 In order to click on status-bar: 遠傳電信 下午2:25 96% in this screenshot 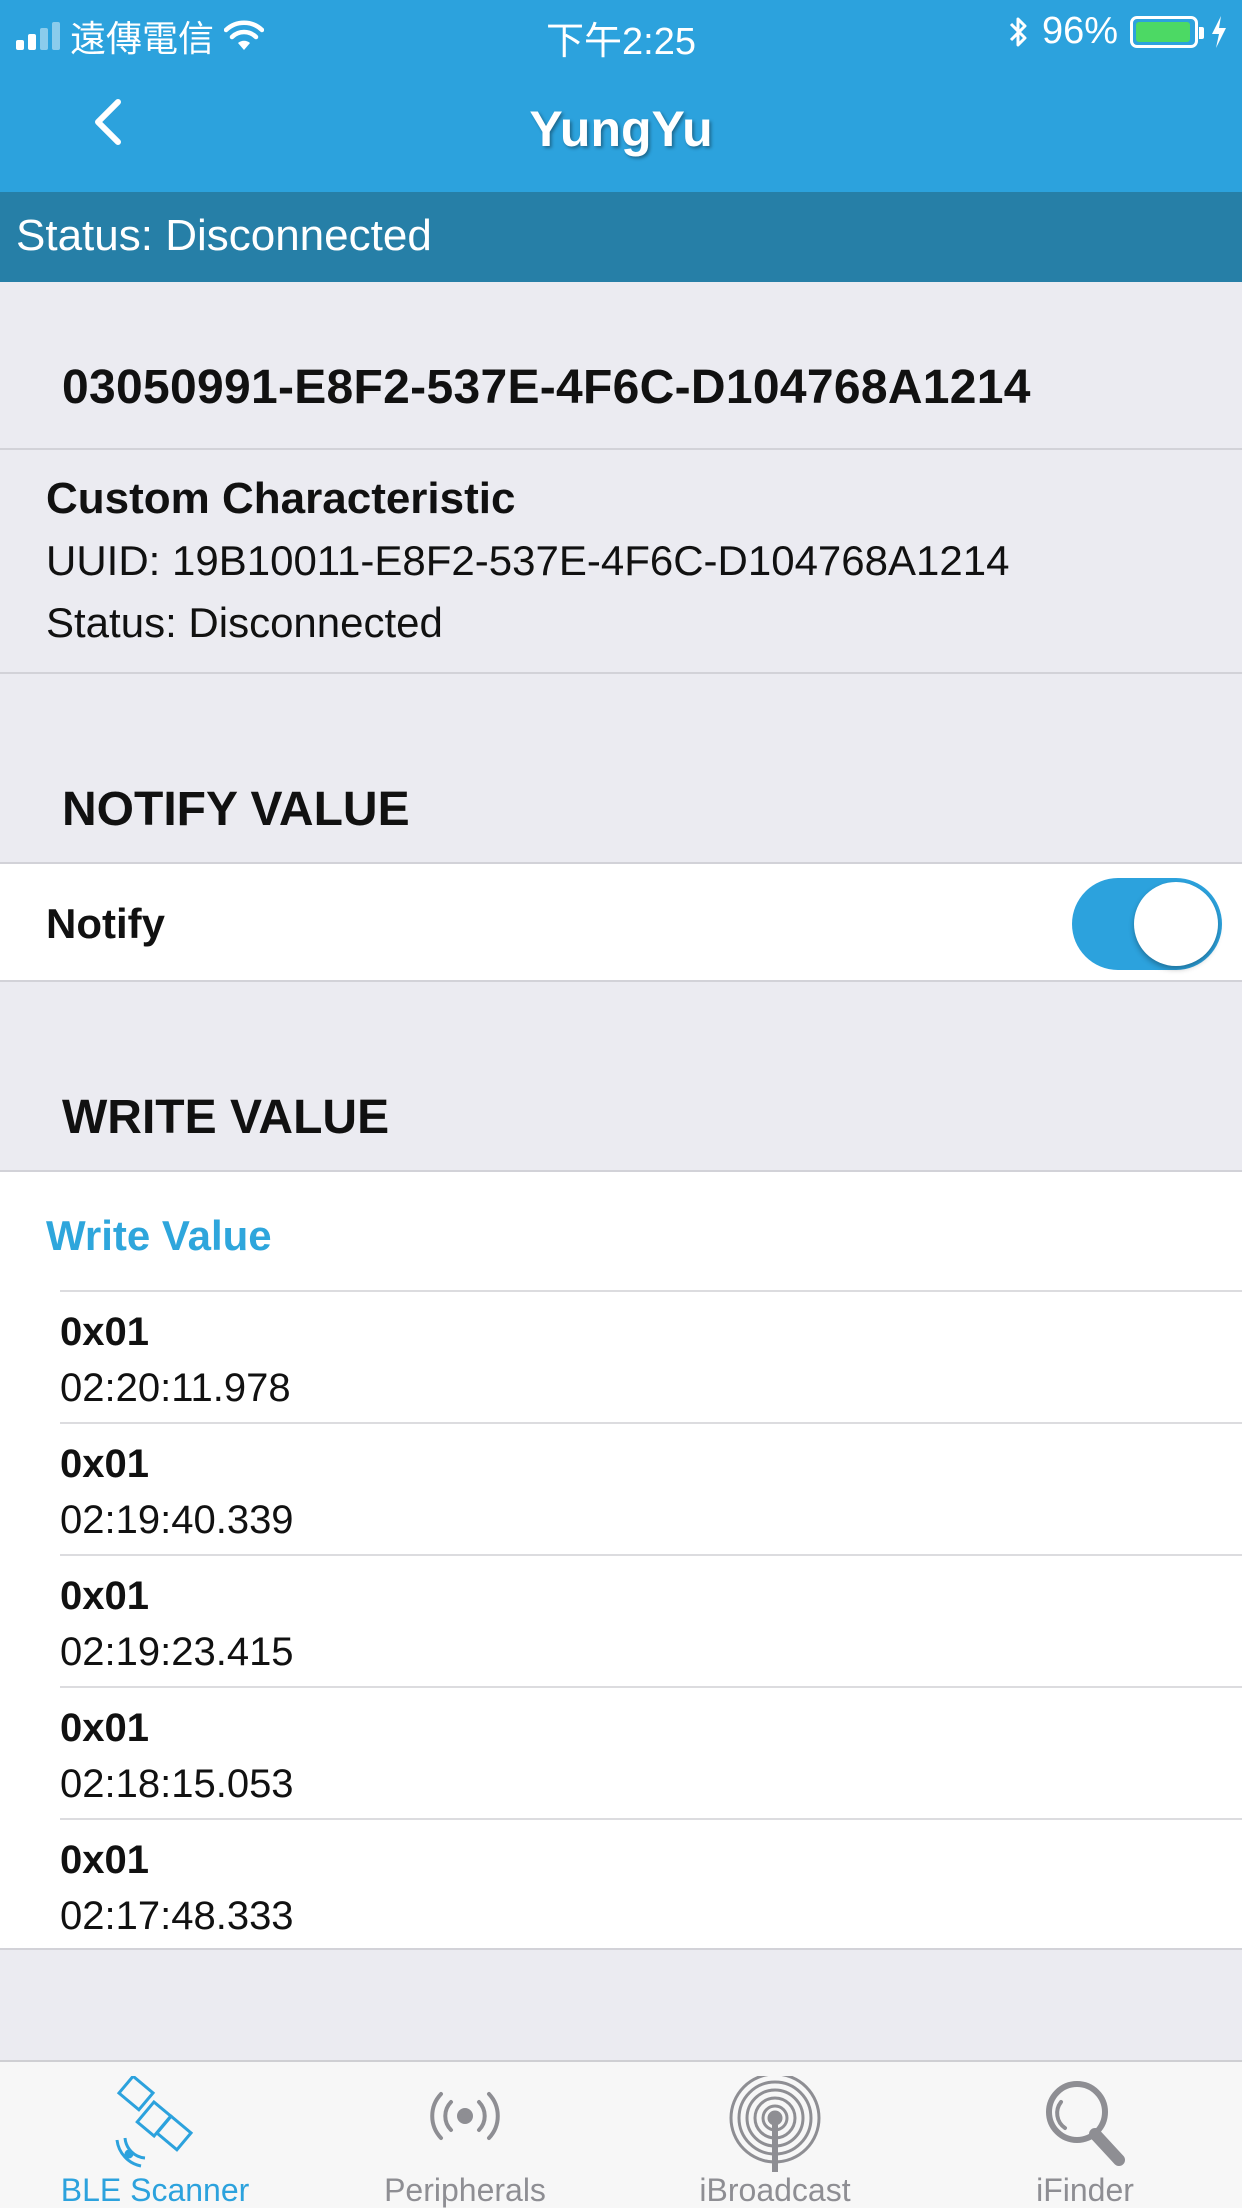, I will do `click(621, 31)`.